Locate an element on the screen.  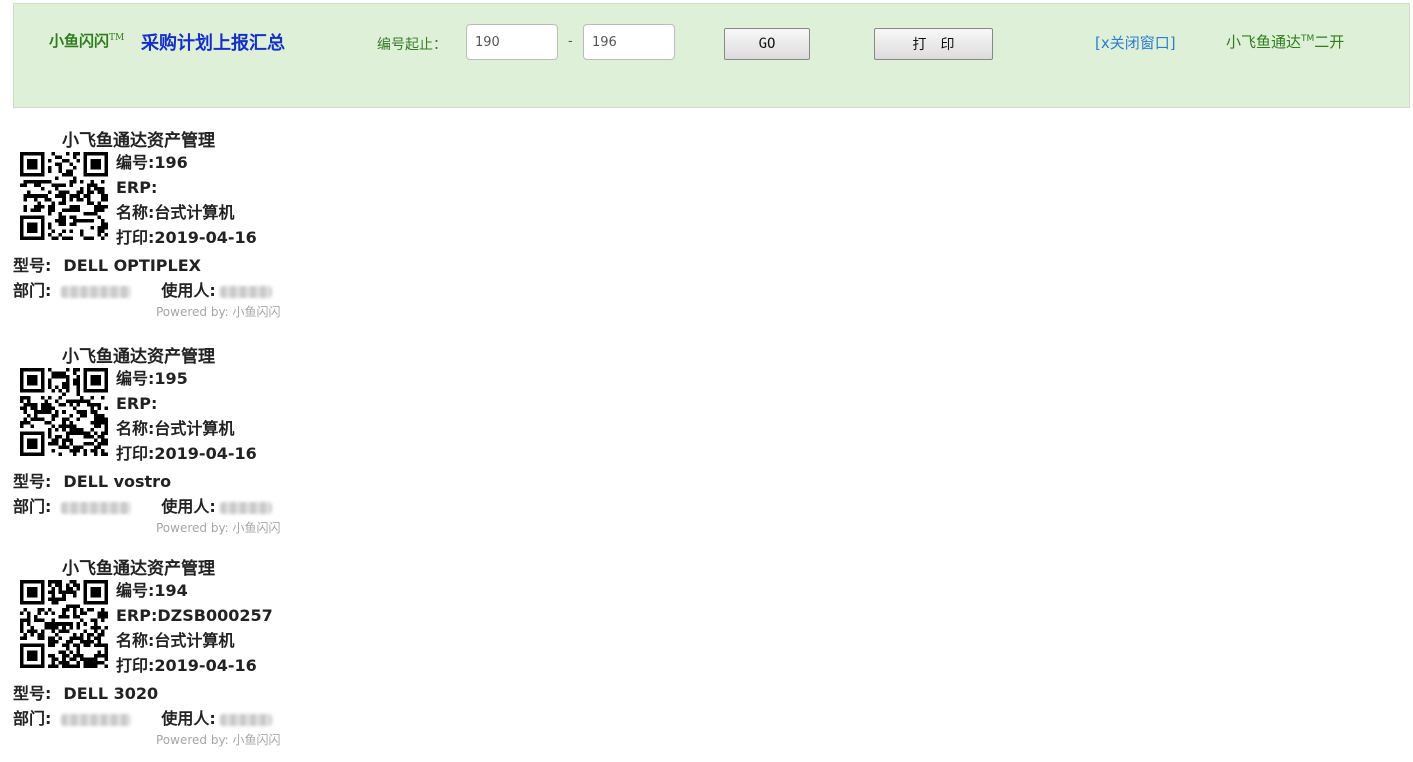
model-value: DELL OPTIPLEX is located at coordinates (132, 265).